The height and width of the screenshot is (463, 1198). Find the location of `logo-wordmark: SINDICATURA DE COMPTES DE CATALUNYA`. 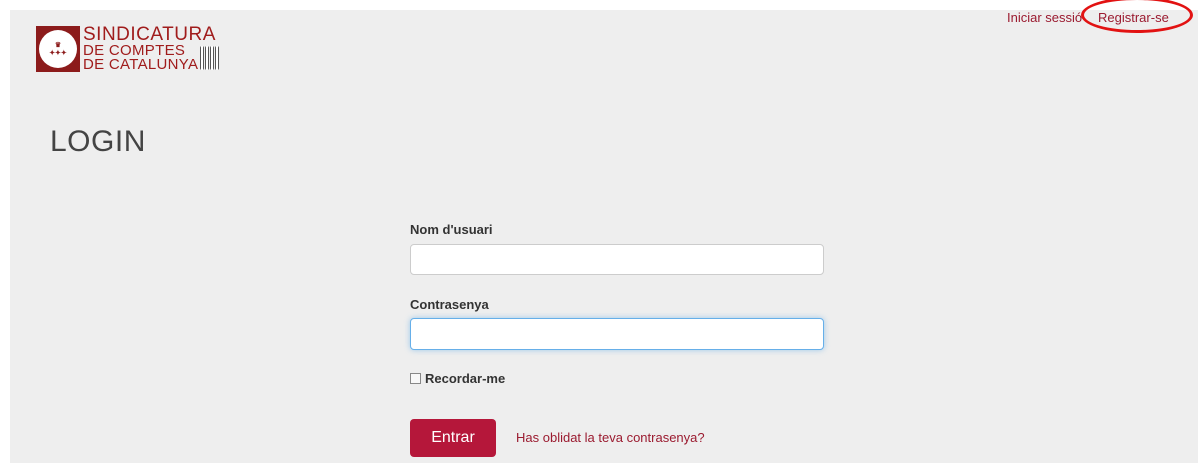

logo-wordmark: SINDICATURA DE COMPTES DE CATALUNYA is located at coordinates (151, 49).